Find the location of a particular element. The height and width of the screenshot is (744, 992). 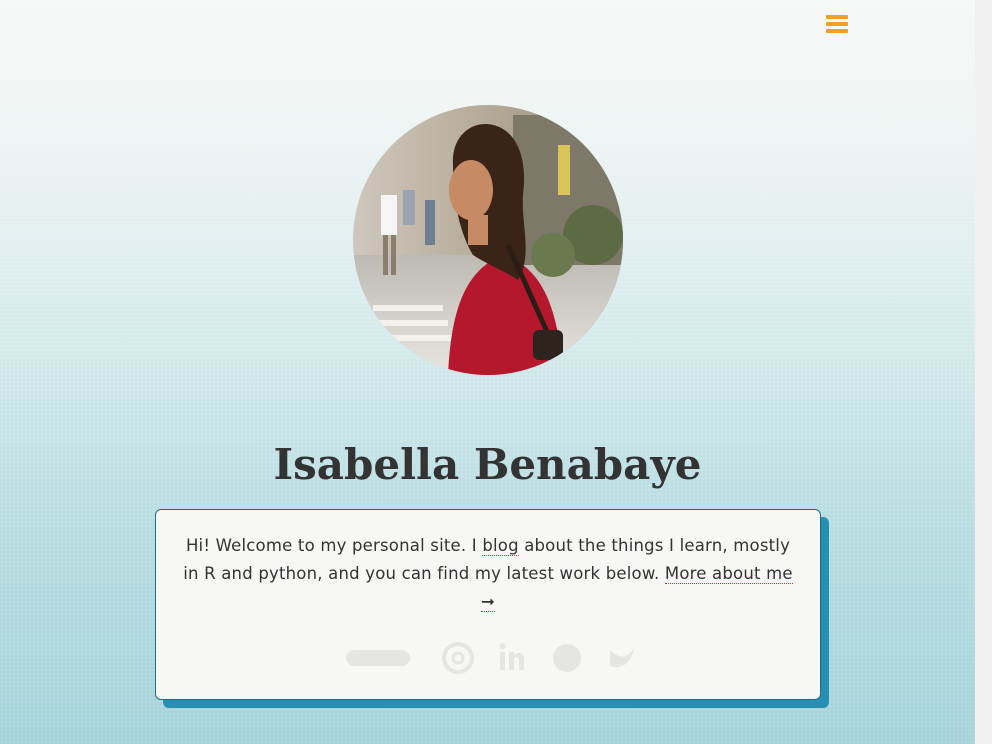

arrow-right-icon: ➞ is located at coordinates (488, 602).